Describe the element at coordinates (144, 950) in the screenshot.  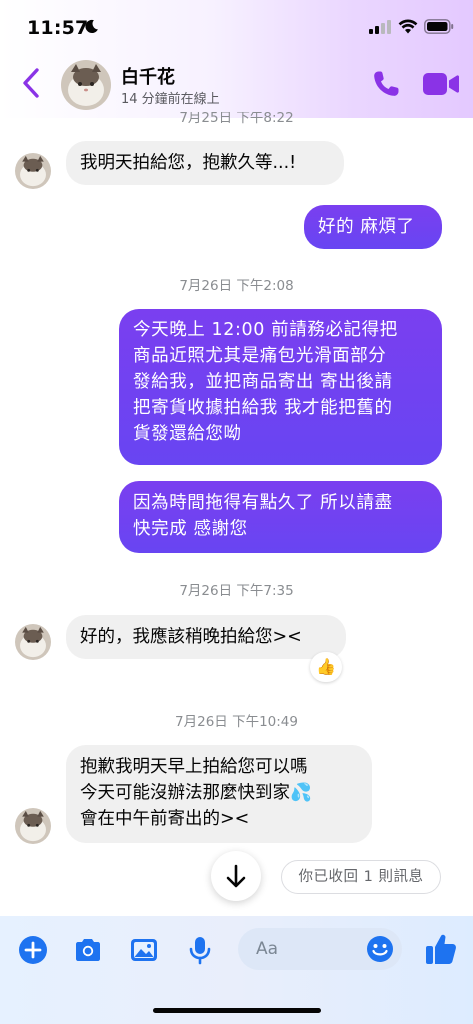
I see `image-icon` at that location.